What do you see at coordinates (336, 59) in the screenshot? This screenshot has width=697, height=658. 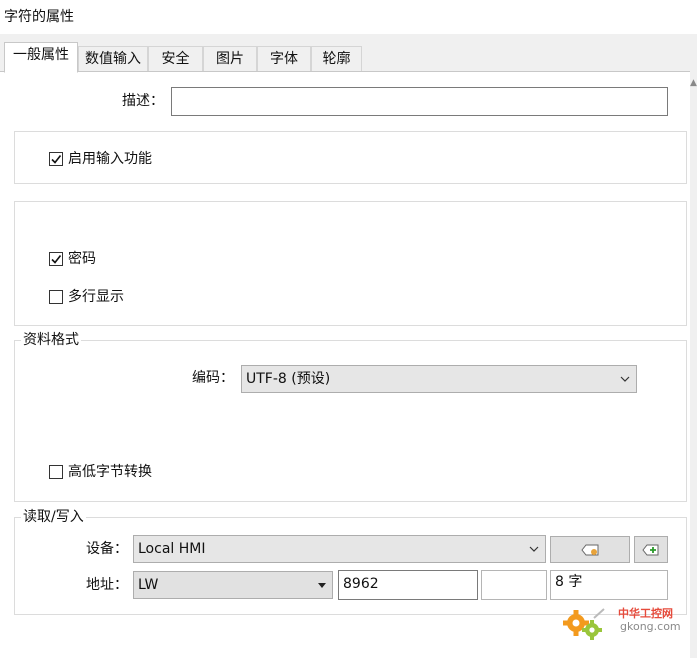 I see `tab-outline: 轮廓` at bounding box center [336, 59].